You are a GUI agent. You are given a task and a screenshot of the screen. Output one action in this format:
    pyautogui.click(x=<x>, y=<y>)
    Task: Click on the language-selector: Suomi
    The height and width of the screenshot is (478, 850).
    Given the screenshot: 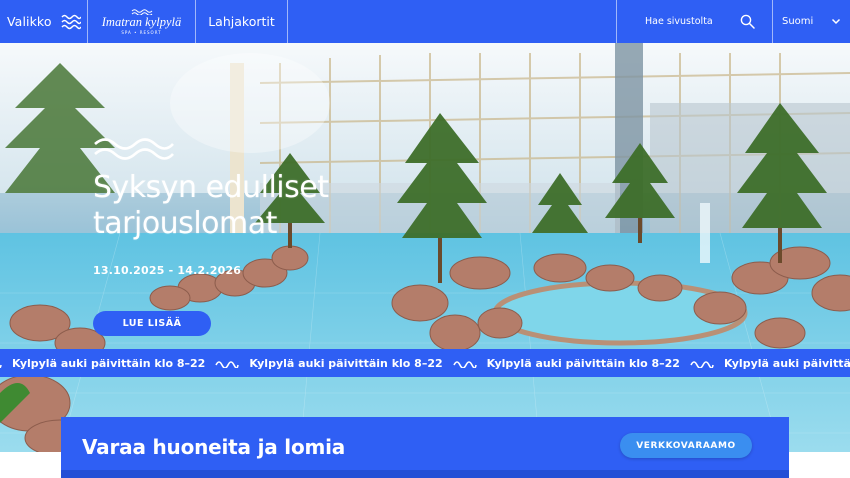 What is the action you would take?
    pyautogui.click(x=811, y=21)
    